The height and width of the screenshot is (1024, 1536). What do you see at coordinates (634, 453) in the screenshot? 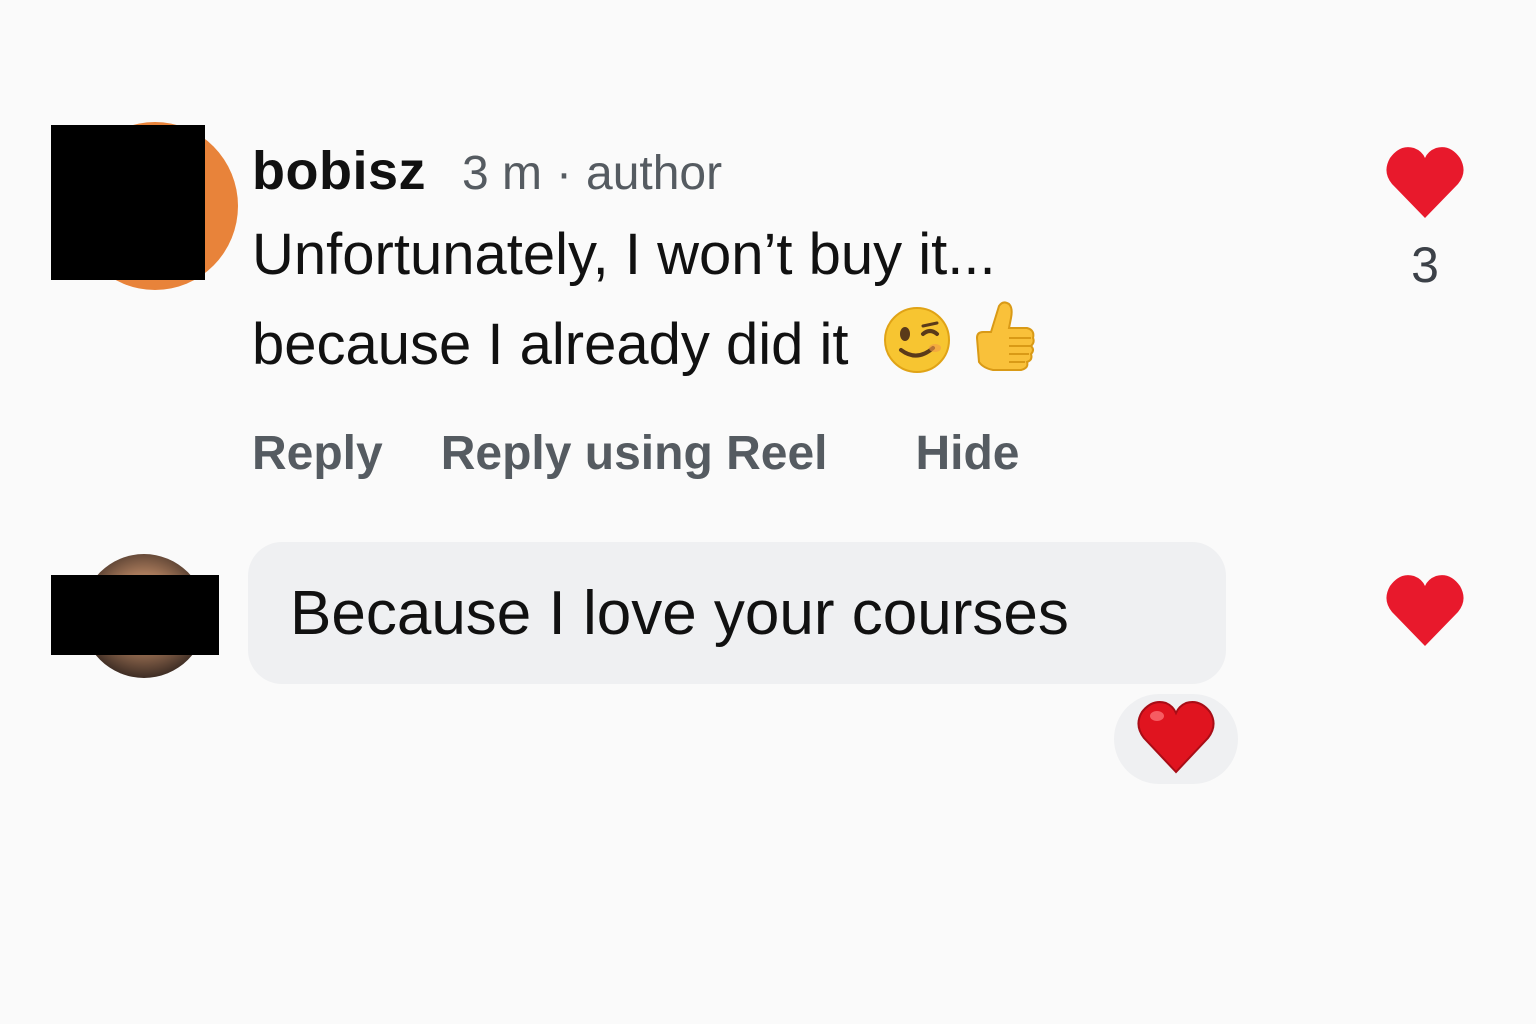
I see `reply-using-reel-button: Reply using Reel` at bounding box center [634, 453].